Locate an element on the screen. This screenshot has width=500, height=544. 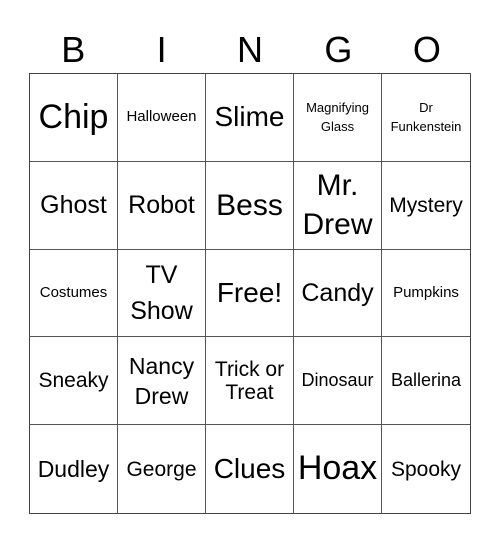
bingo-cell: Mystery is located at coordinates (426, 206).